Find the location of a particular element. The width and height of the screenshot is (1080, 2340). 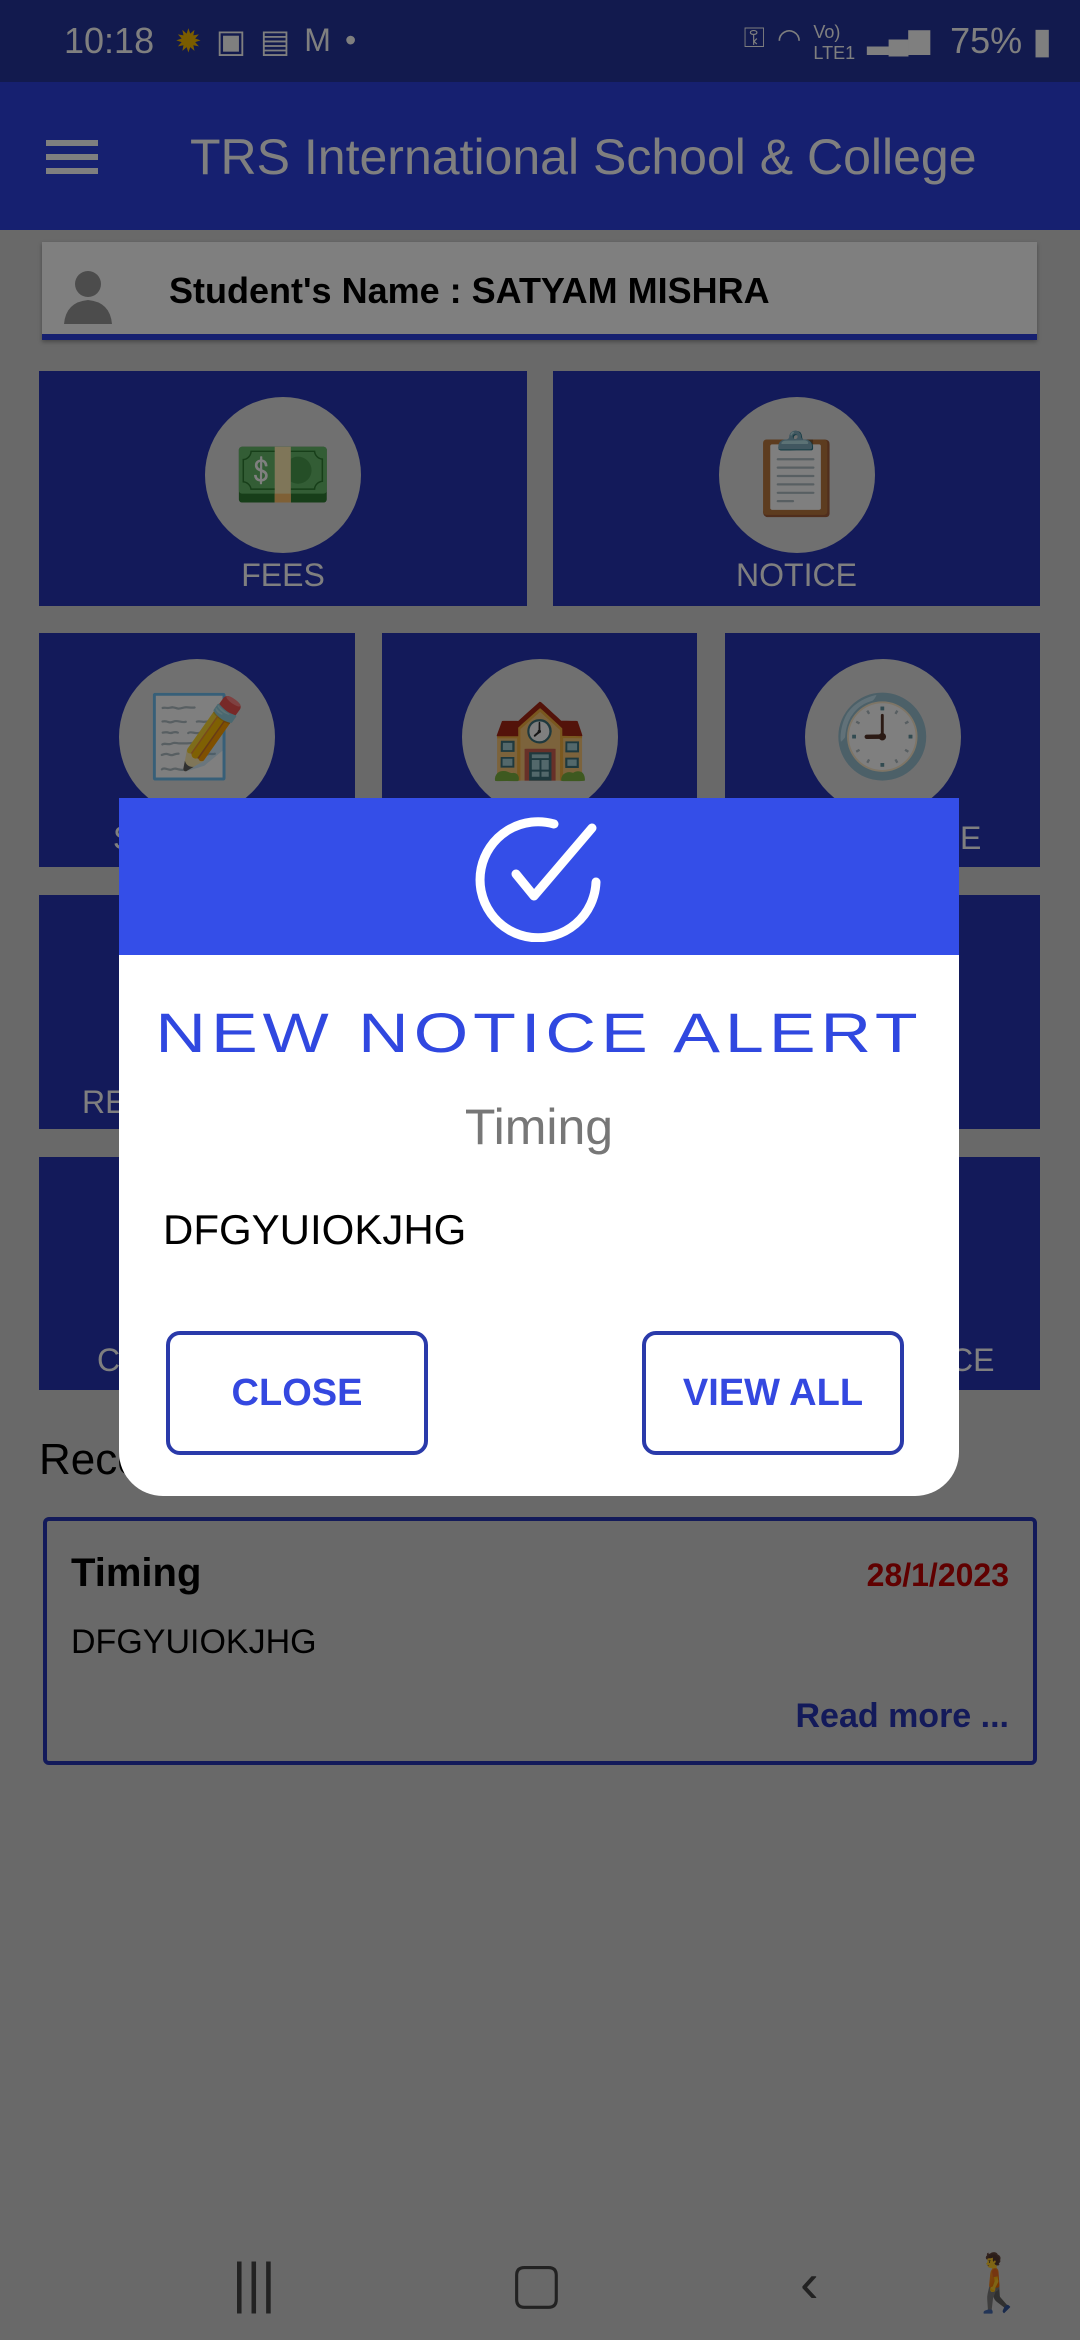

close-button: CLOSE is located at coordinates (297, 1393).